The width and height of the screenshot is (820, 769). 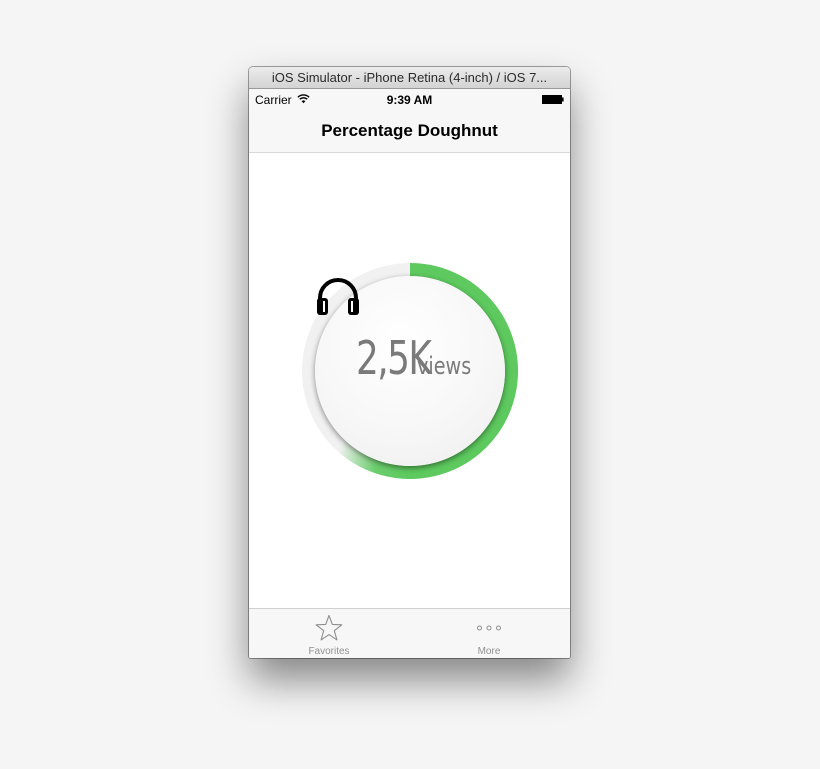 I want to click on views-unit: views, so click(x=443, y=366).